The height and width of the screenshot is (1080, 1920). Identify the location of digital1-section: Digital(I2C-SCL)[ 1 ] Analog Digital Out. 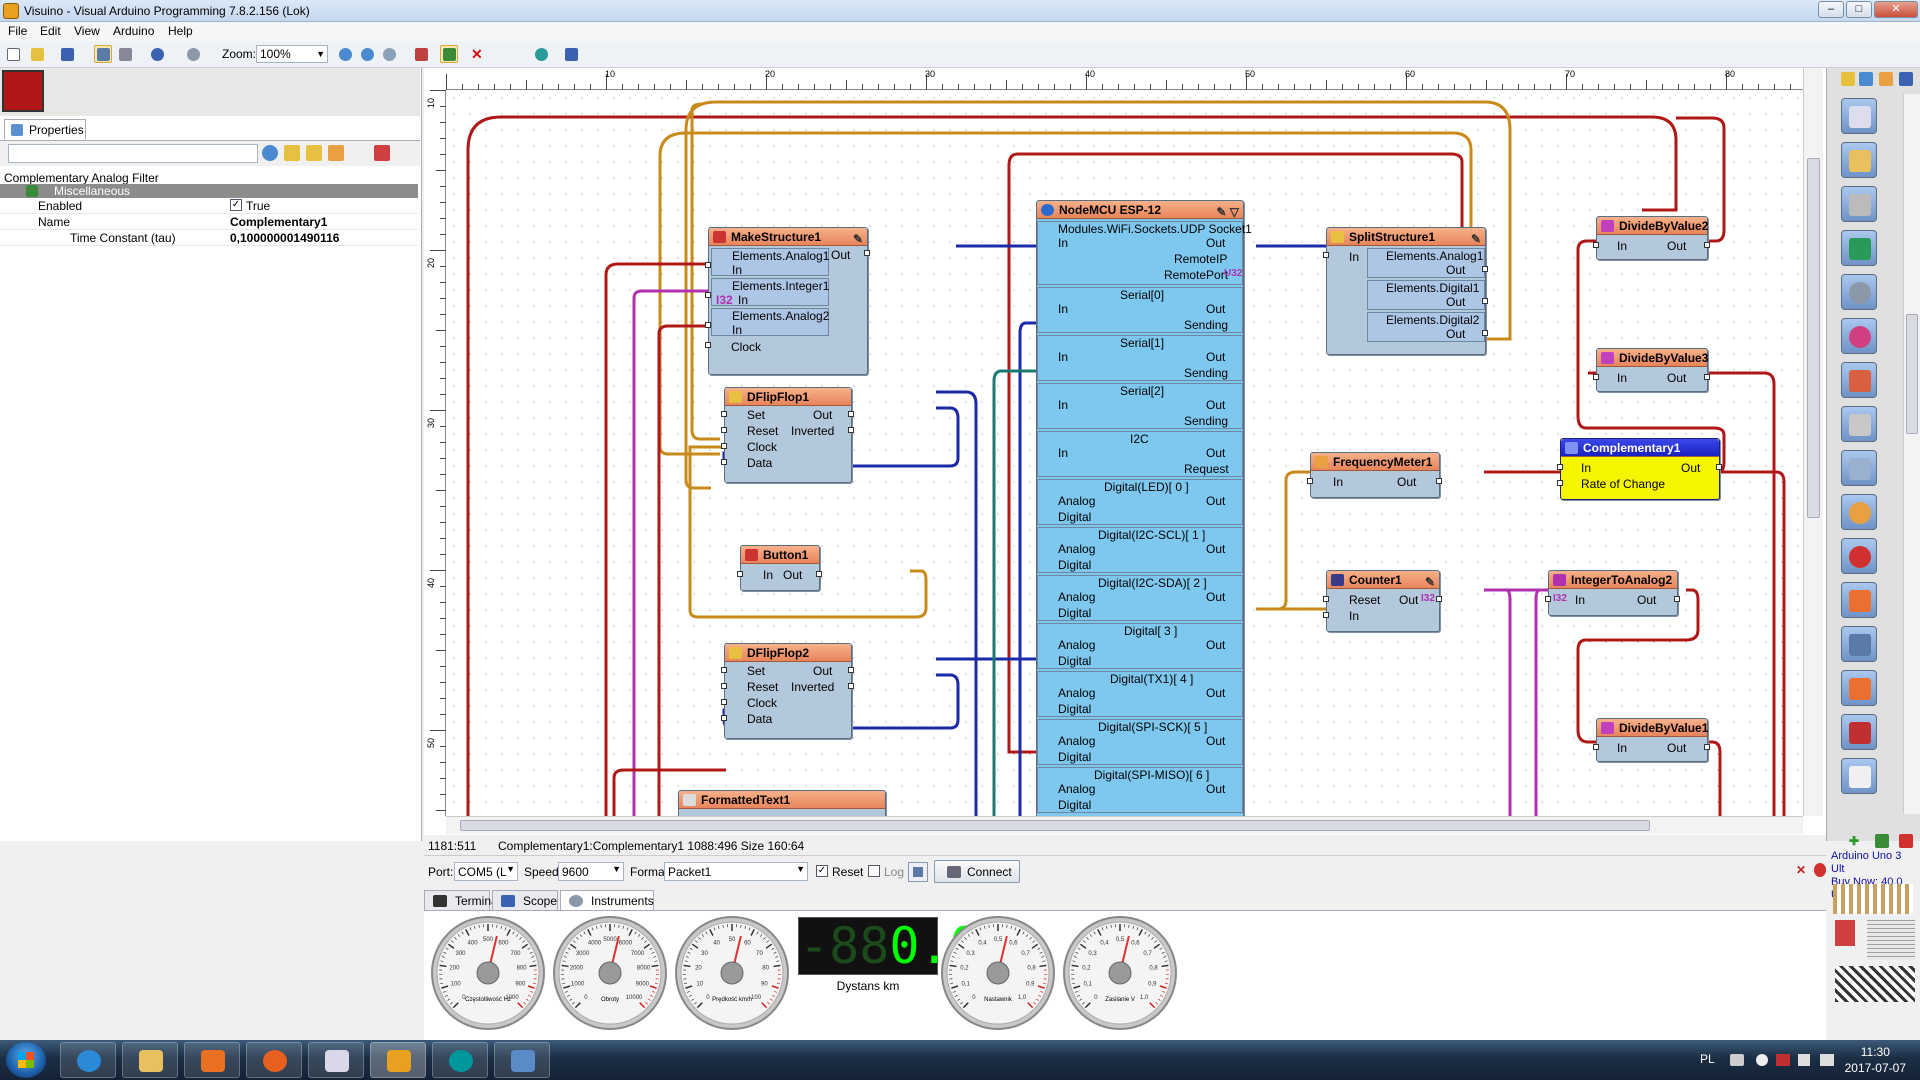
(1140, 550).